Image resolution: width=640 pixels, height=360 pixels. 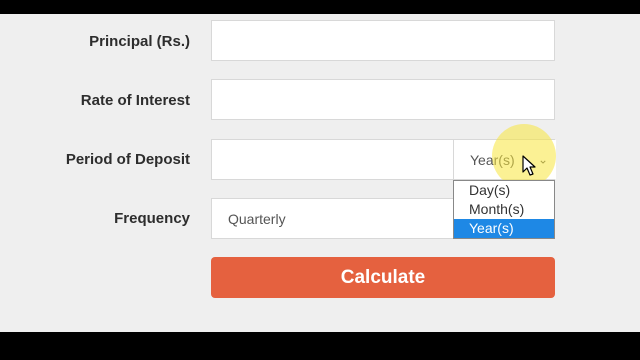 What do you see at coordinates (127, 159) in the screenshot?
I see `period-label: Period of Deposit` at bounding box center [127, 159].